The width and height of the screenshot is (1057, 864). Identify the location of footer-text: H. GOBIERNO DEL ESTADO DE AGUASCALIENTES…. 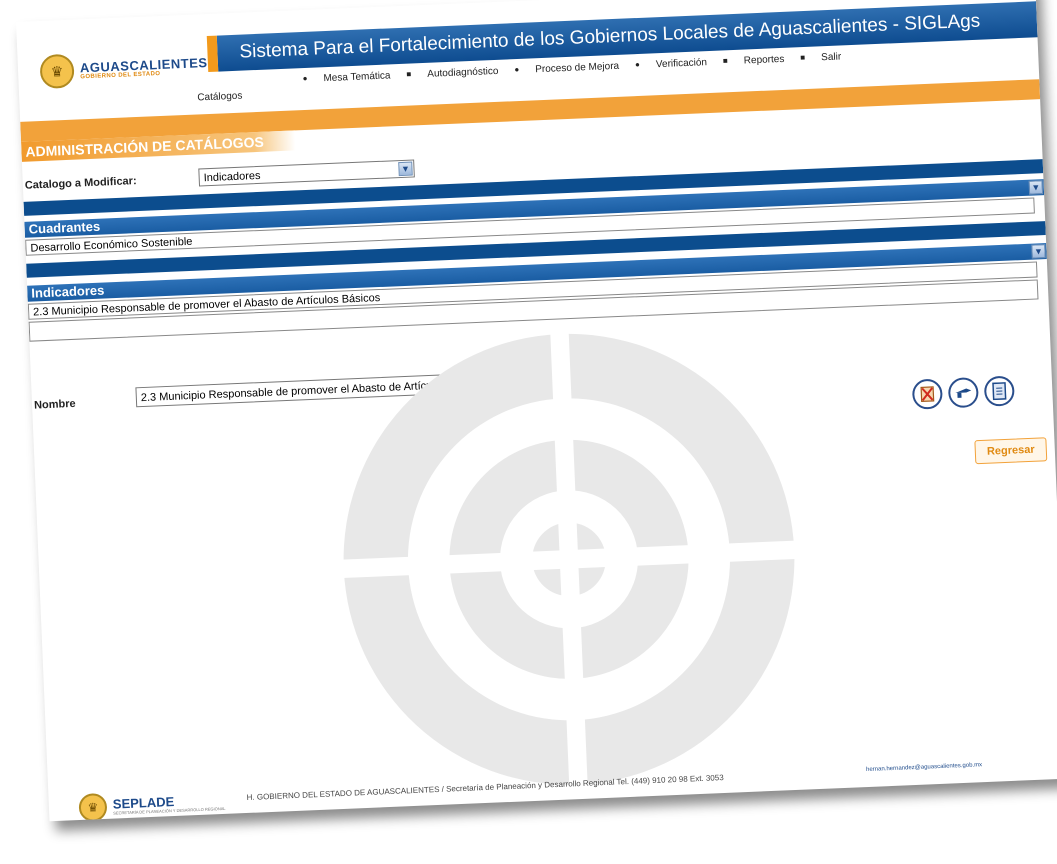
(485, 788).